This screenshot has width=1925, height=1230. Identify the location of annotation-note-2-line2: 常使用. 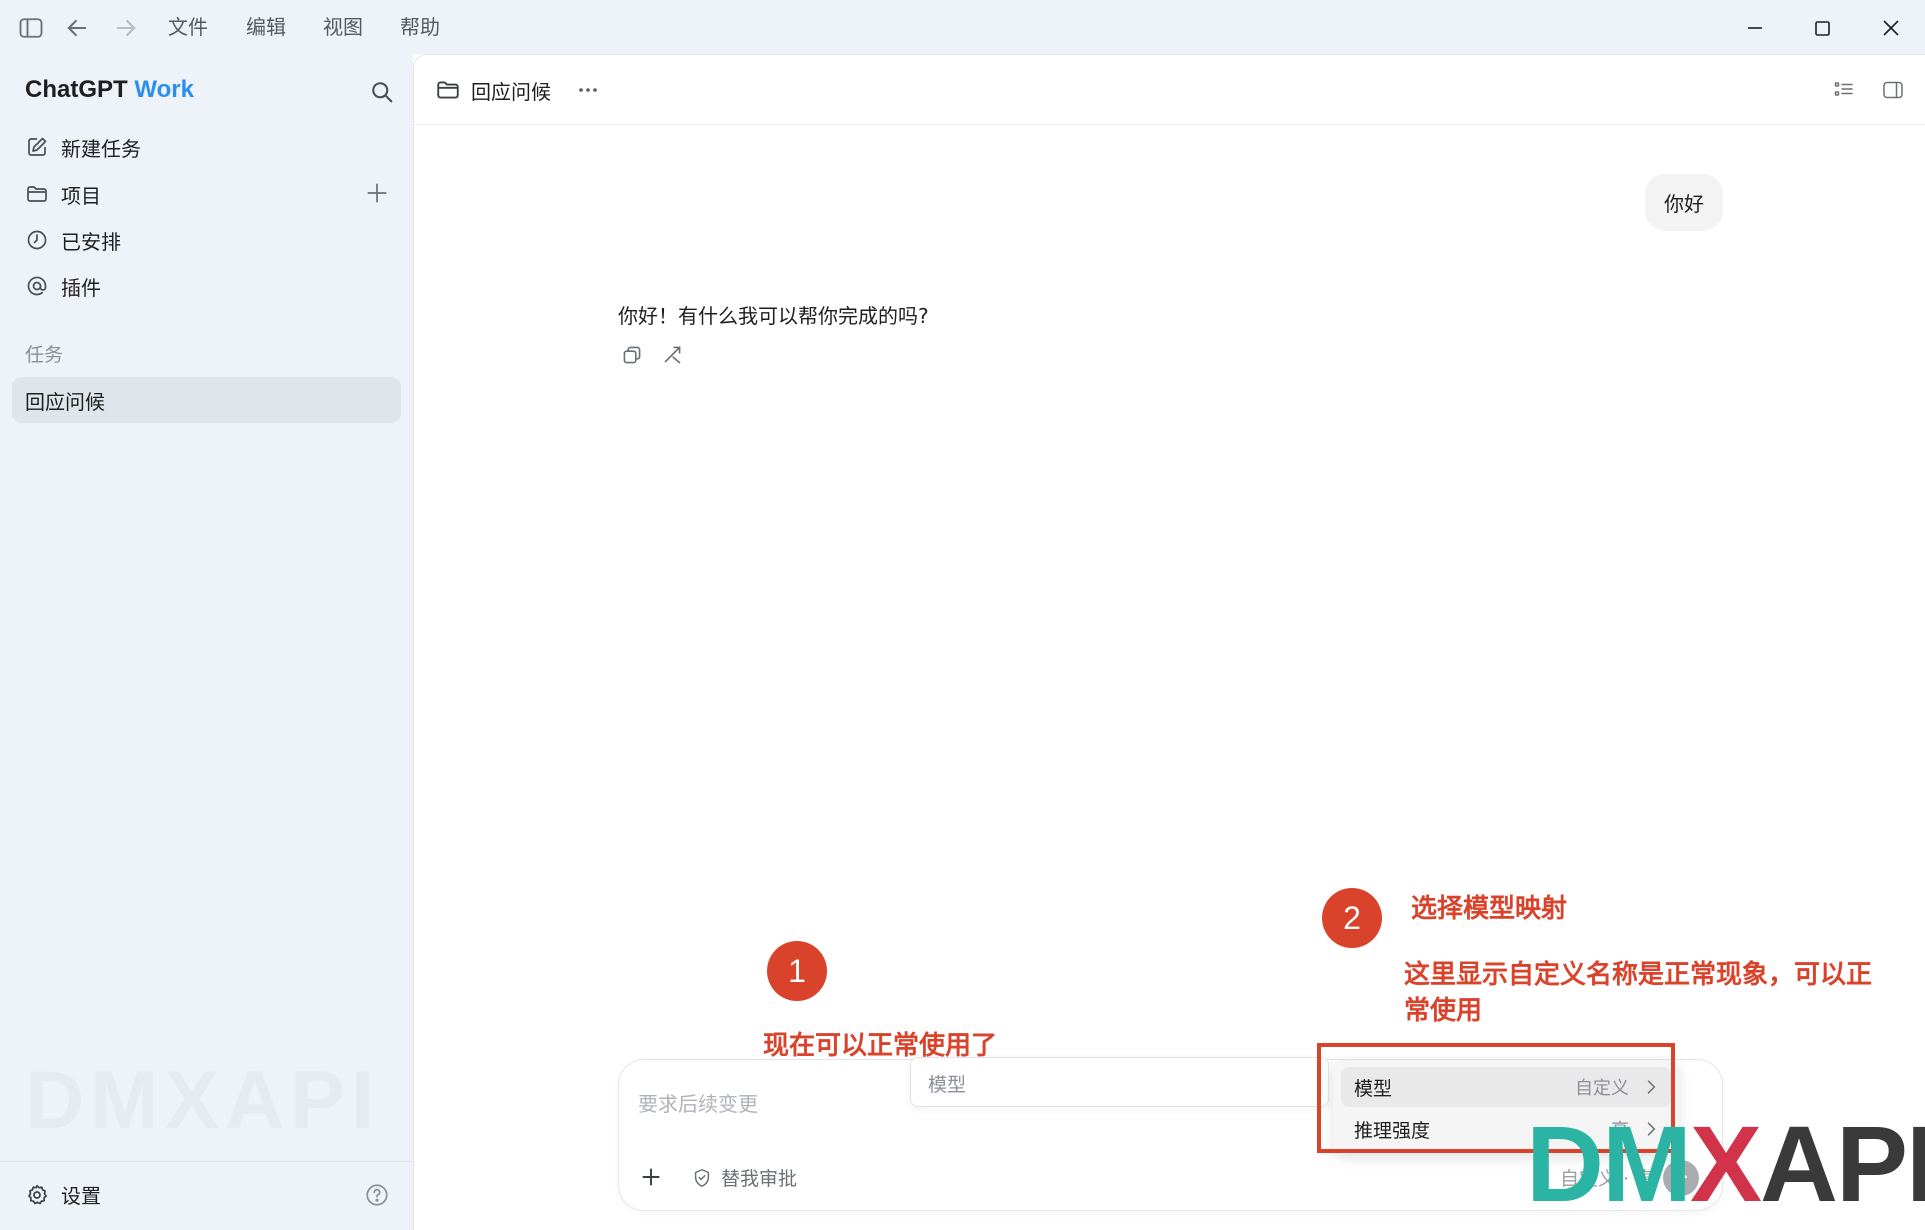
(1443, 1011).